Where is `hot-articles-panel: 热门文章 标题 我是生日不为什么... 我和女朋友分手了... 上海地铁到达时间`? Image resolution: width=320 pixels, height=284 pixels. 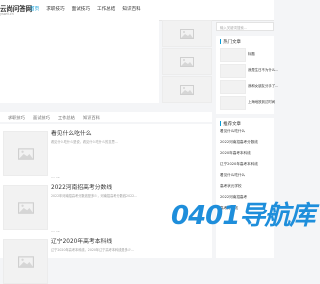
hot-articles-panel: 热门文章 标题 我是生日不为什么... 我和女朋友分手了... 上海地铁到达时间 is located at coordinates (247, 75).